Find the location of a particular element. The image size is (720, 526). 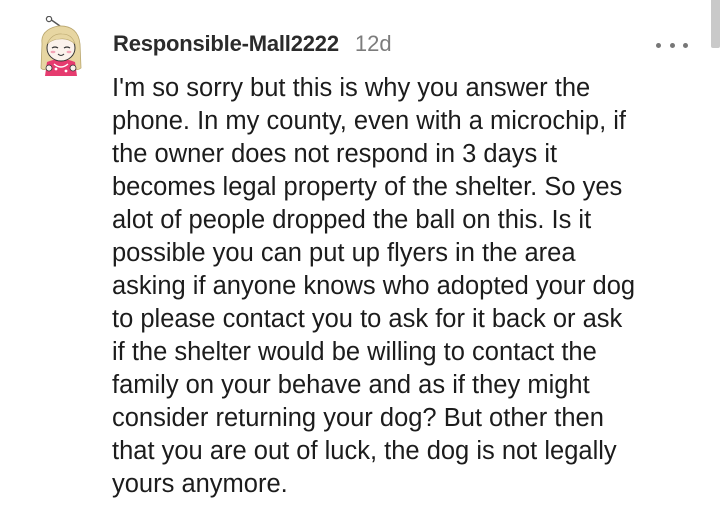

more-options-button is located at coordinates (672, 45).